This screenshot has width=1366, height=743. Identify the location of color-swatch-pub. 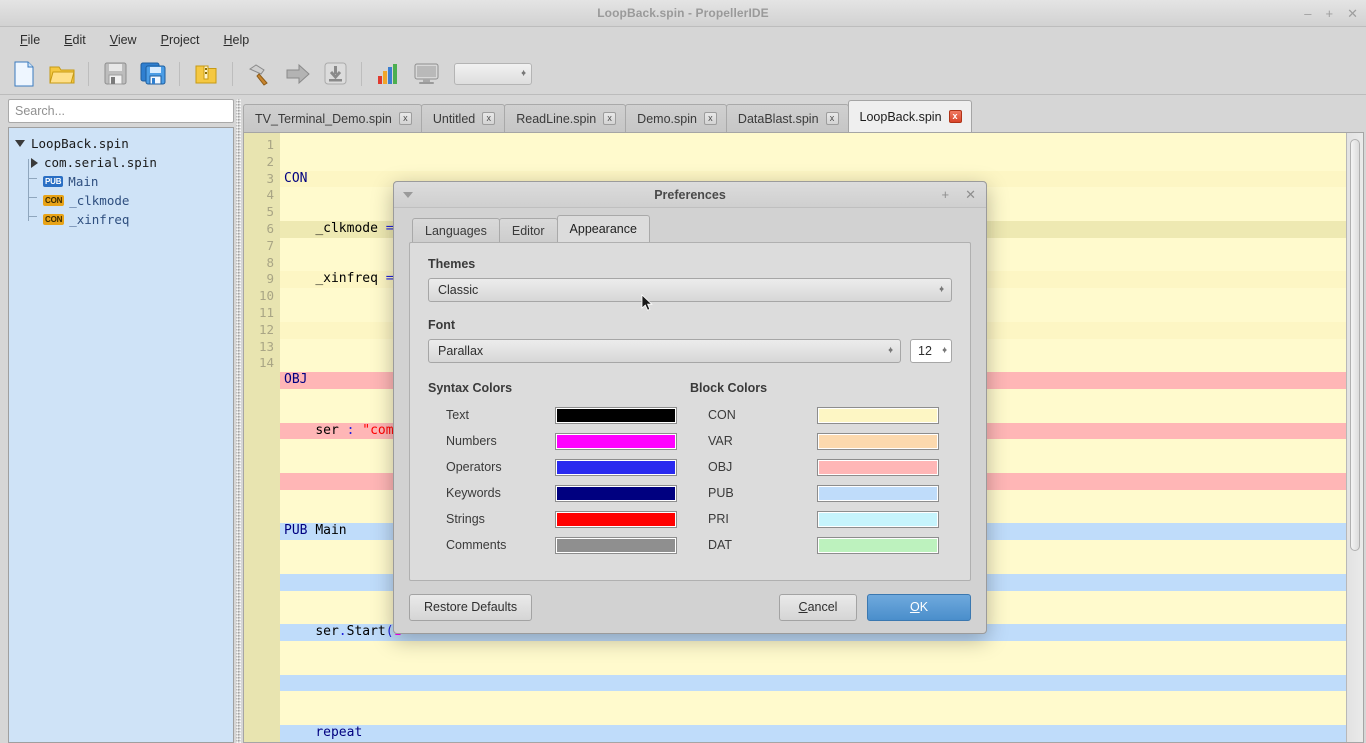
(878, 493).